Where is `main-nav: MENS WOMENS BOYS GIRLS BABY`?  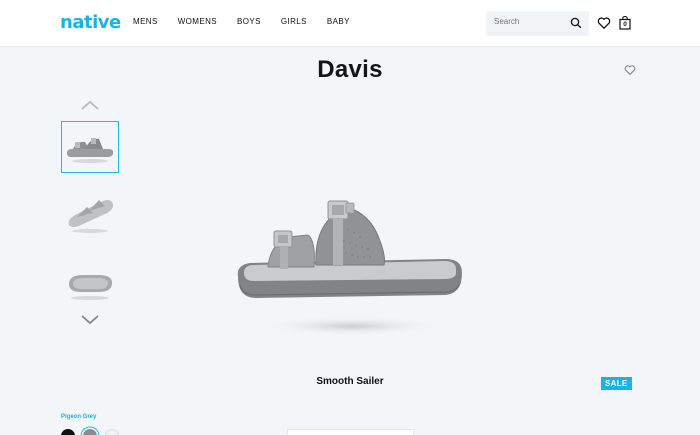 main-nav: MENS WOMENS BOYS GIRLS BABY is located at coordinates (251, 21).